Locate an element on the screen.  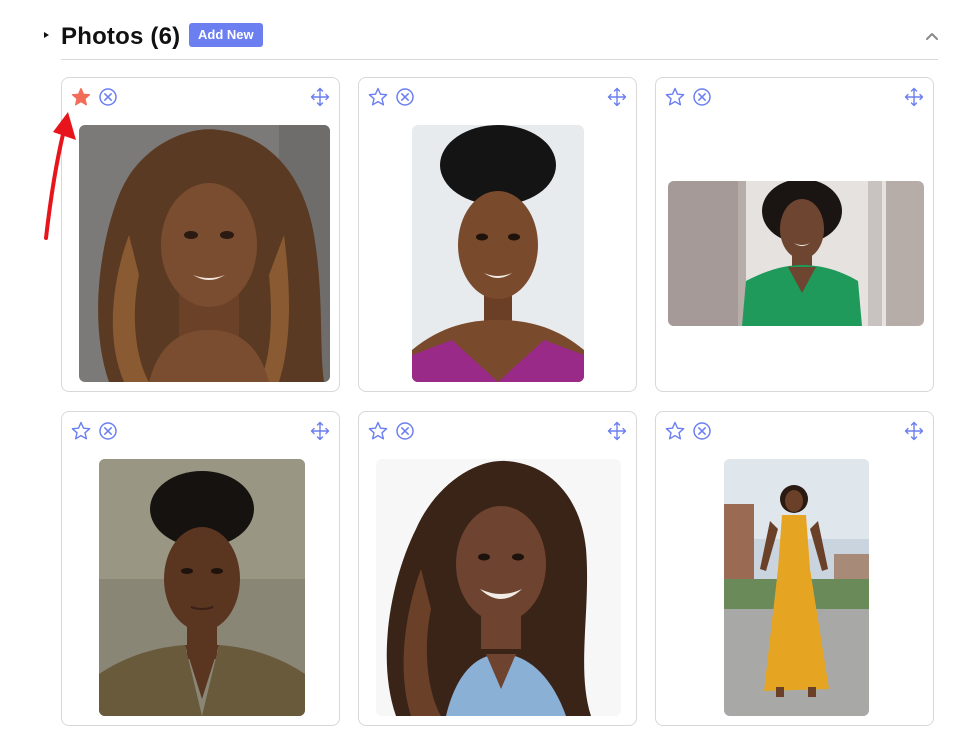
section-divider is located at coordinates (499, 59).